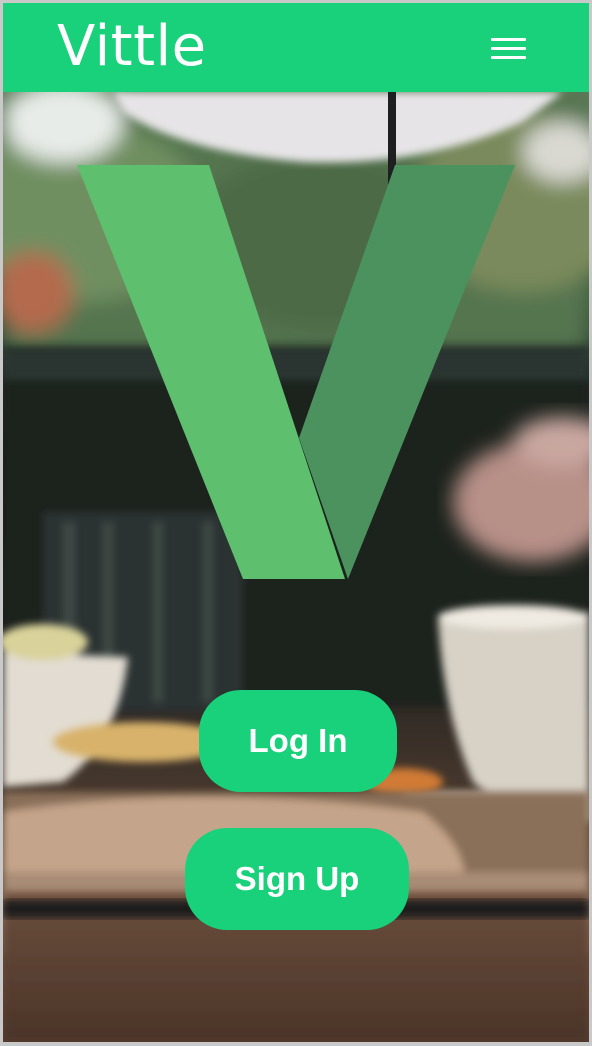 The height and width of the screenshot is (1046, 592). I want to click on top-nav-bar: Vittle, so click(296, 47).